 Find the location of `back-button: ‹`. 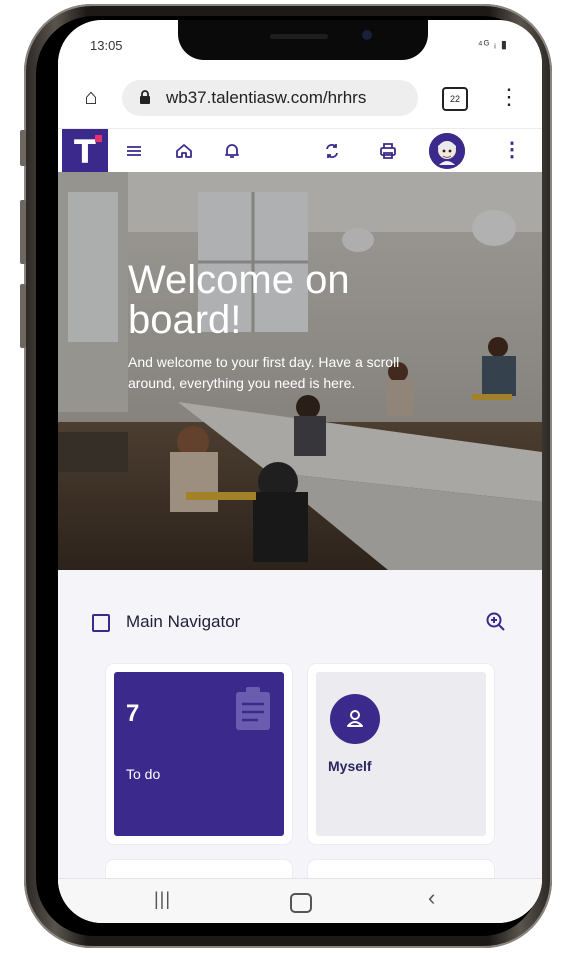

back-button: ‹ is located at coordinates (431, 898).